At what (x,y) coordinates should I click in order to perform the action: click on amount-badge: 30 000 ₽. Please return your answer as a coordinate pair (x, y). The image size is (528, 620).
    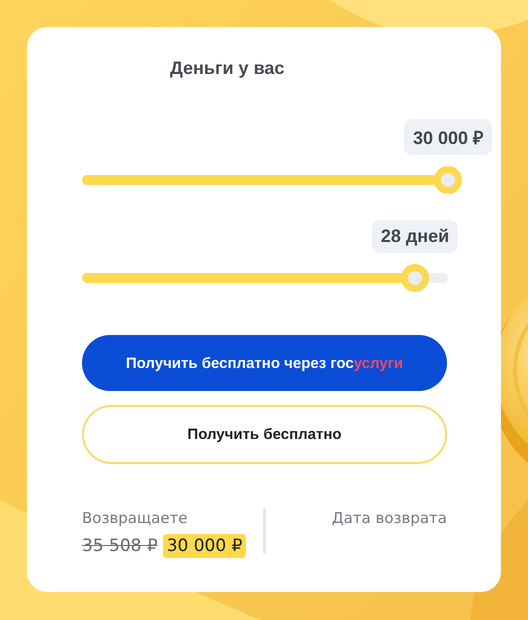
    Looking at the image, I should click on (204, 546).